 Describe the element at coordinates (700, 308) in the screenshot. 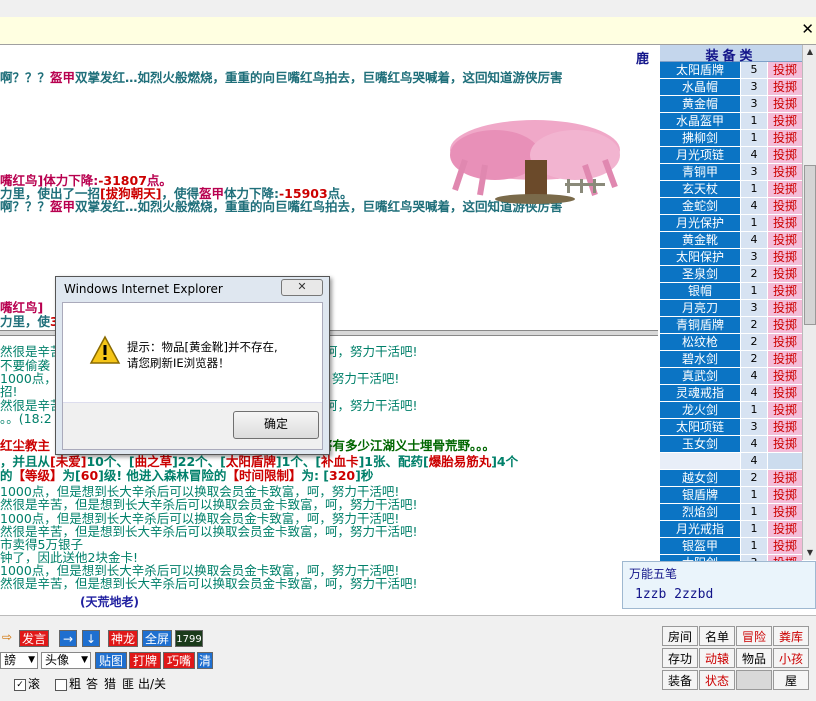

I see `equipment-name: 月亮刀` at that location.